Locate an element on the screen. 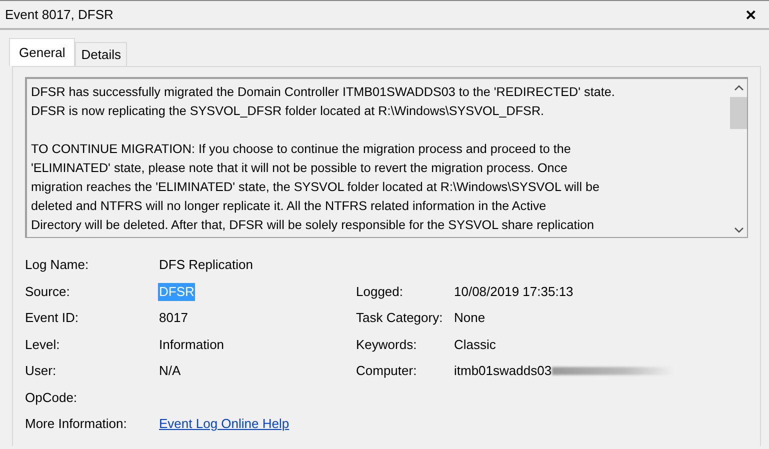  field-value: Classic is located at coordinates (475, 345).